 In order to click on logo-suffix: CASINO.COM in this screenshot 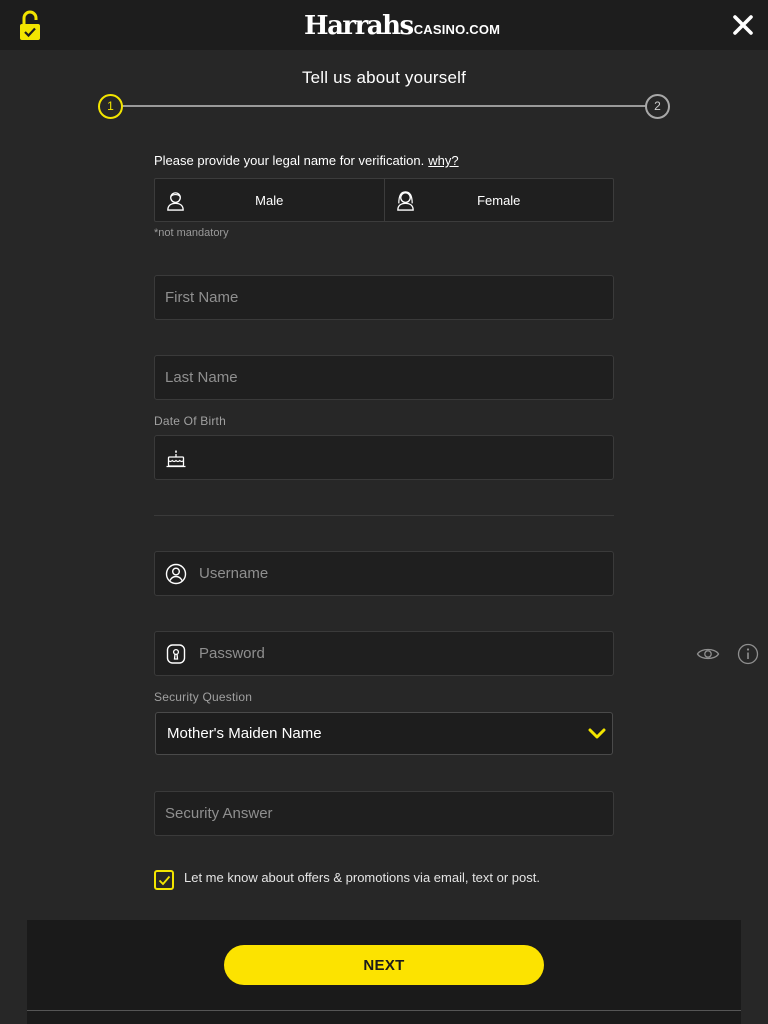, I will do `click(457, 29)`.